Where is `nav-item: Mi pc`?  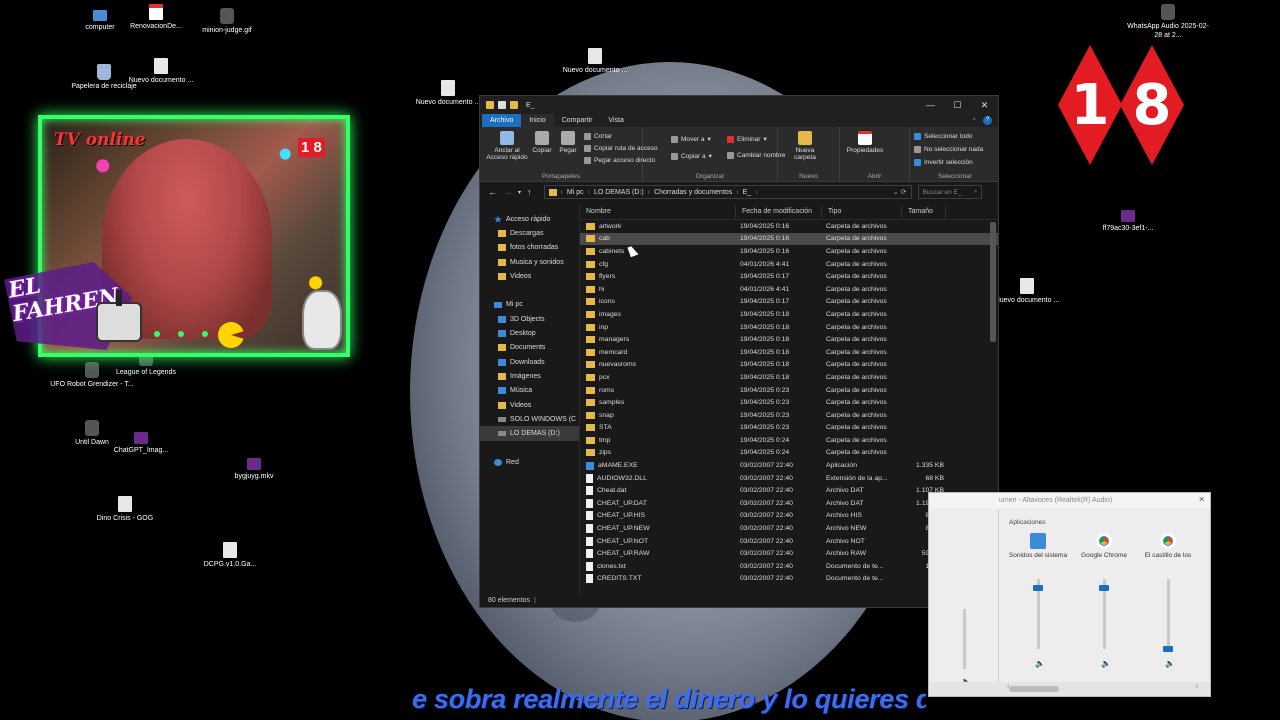
nav-item: Mi pc is located at coordinates (529, 305).